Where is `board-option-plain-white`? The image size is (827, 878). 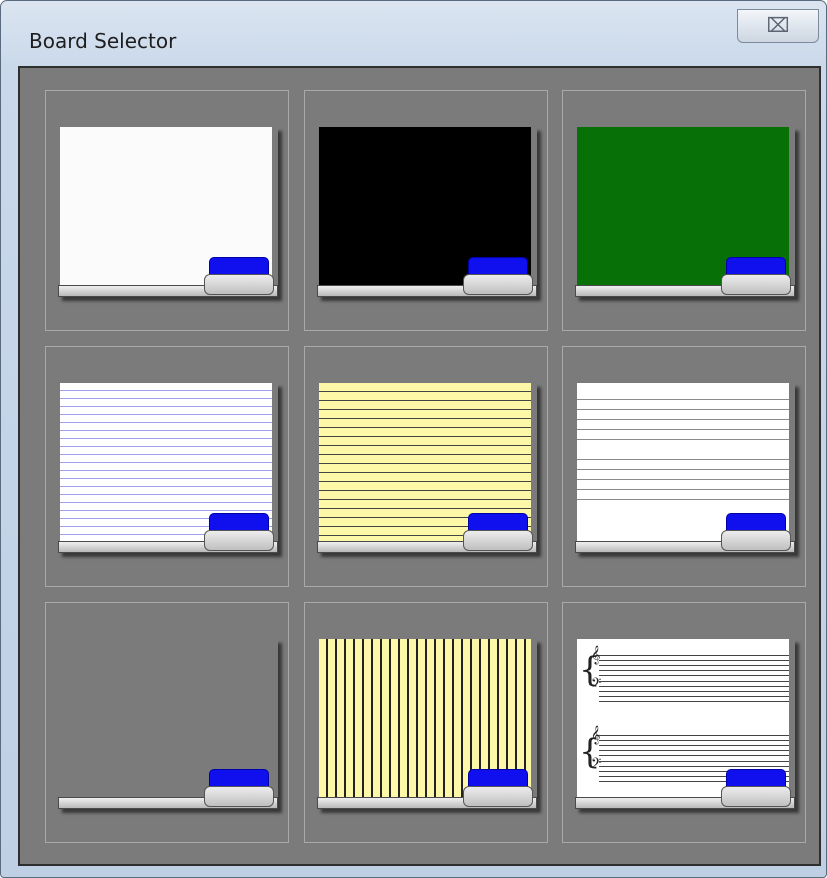
board-option-plain-white is located at coordinates (167, 210).